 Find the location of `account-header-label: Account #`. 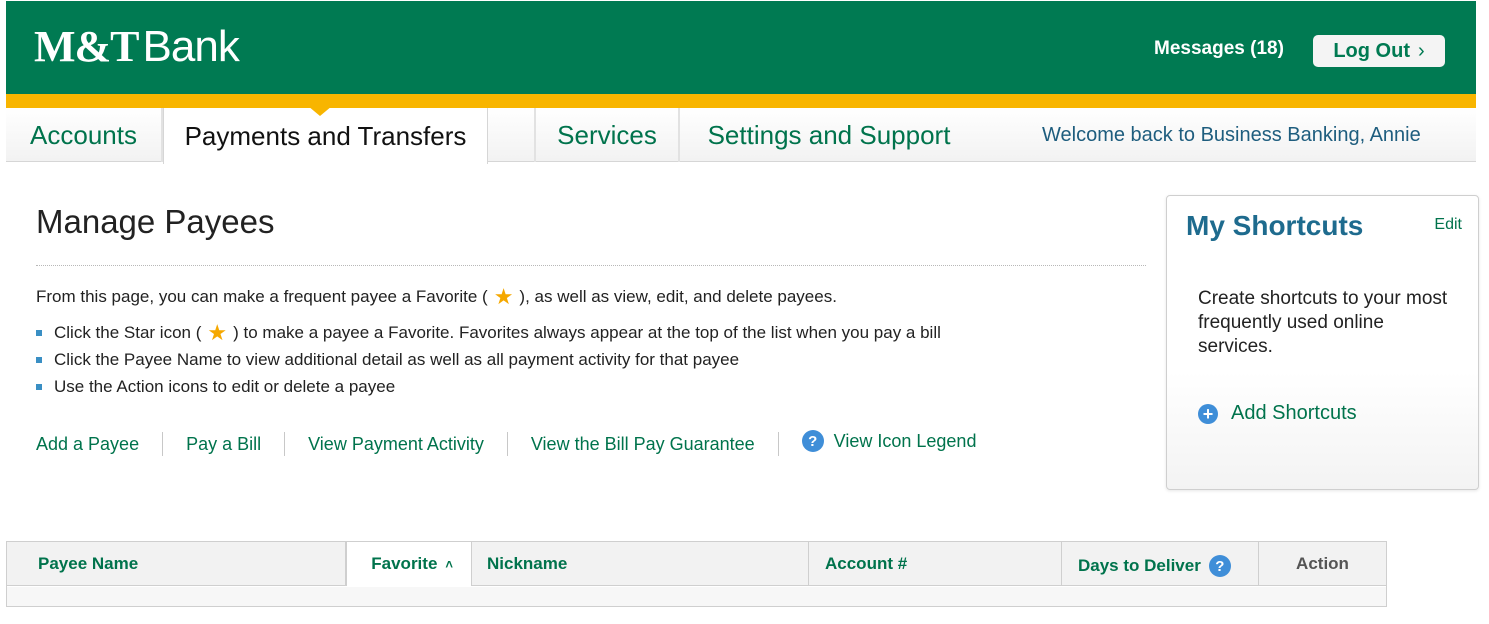

account-header-label: Account # is located at coordinates (866, 563).